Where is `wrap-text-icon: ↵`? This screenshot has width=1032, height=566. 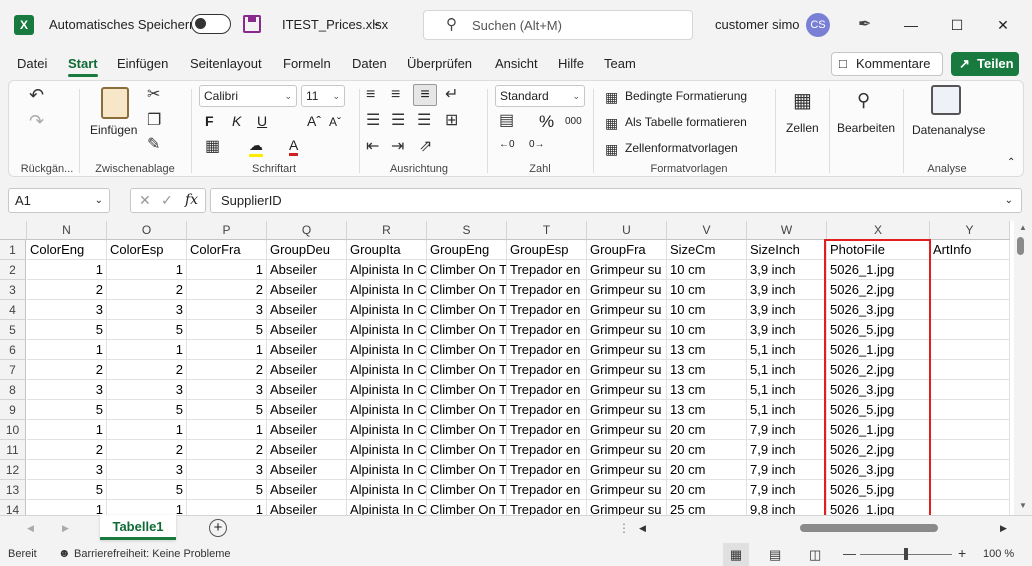 wrap-text-icon: ↵ is located at coordinates (451, 95).